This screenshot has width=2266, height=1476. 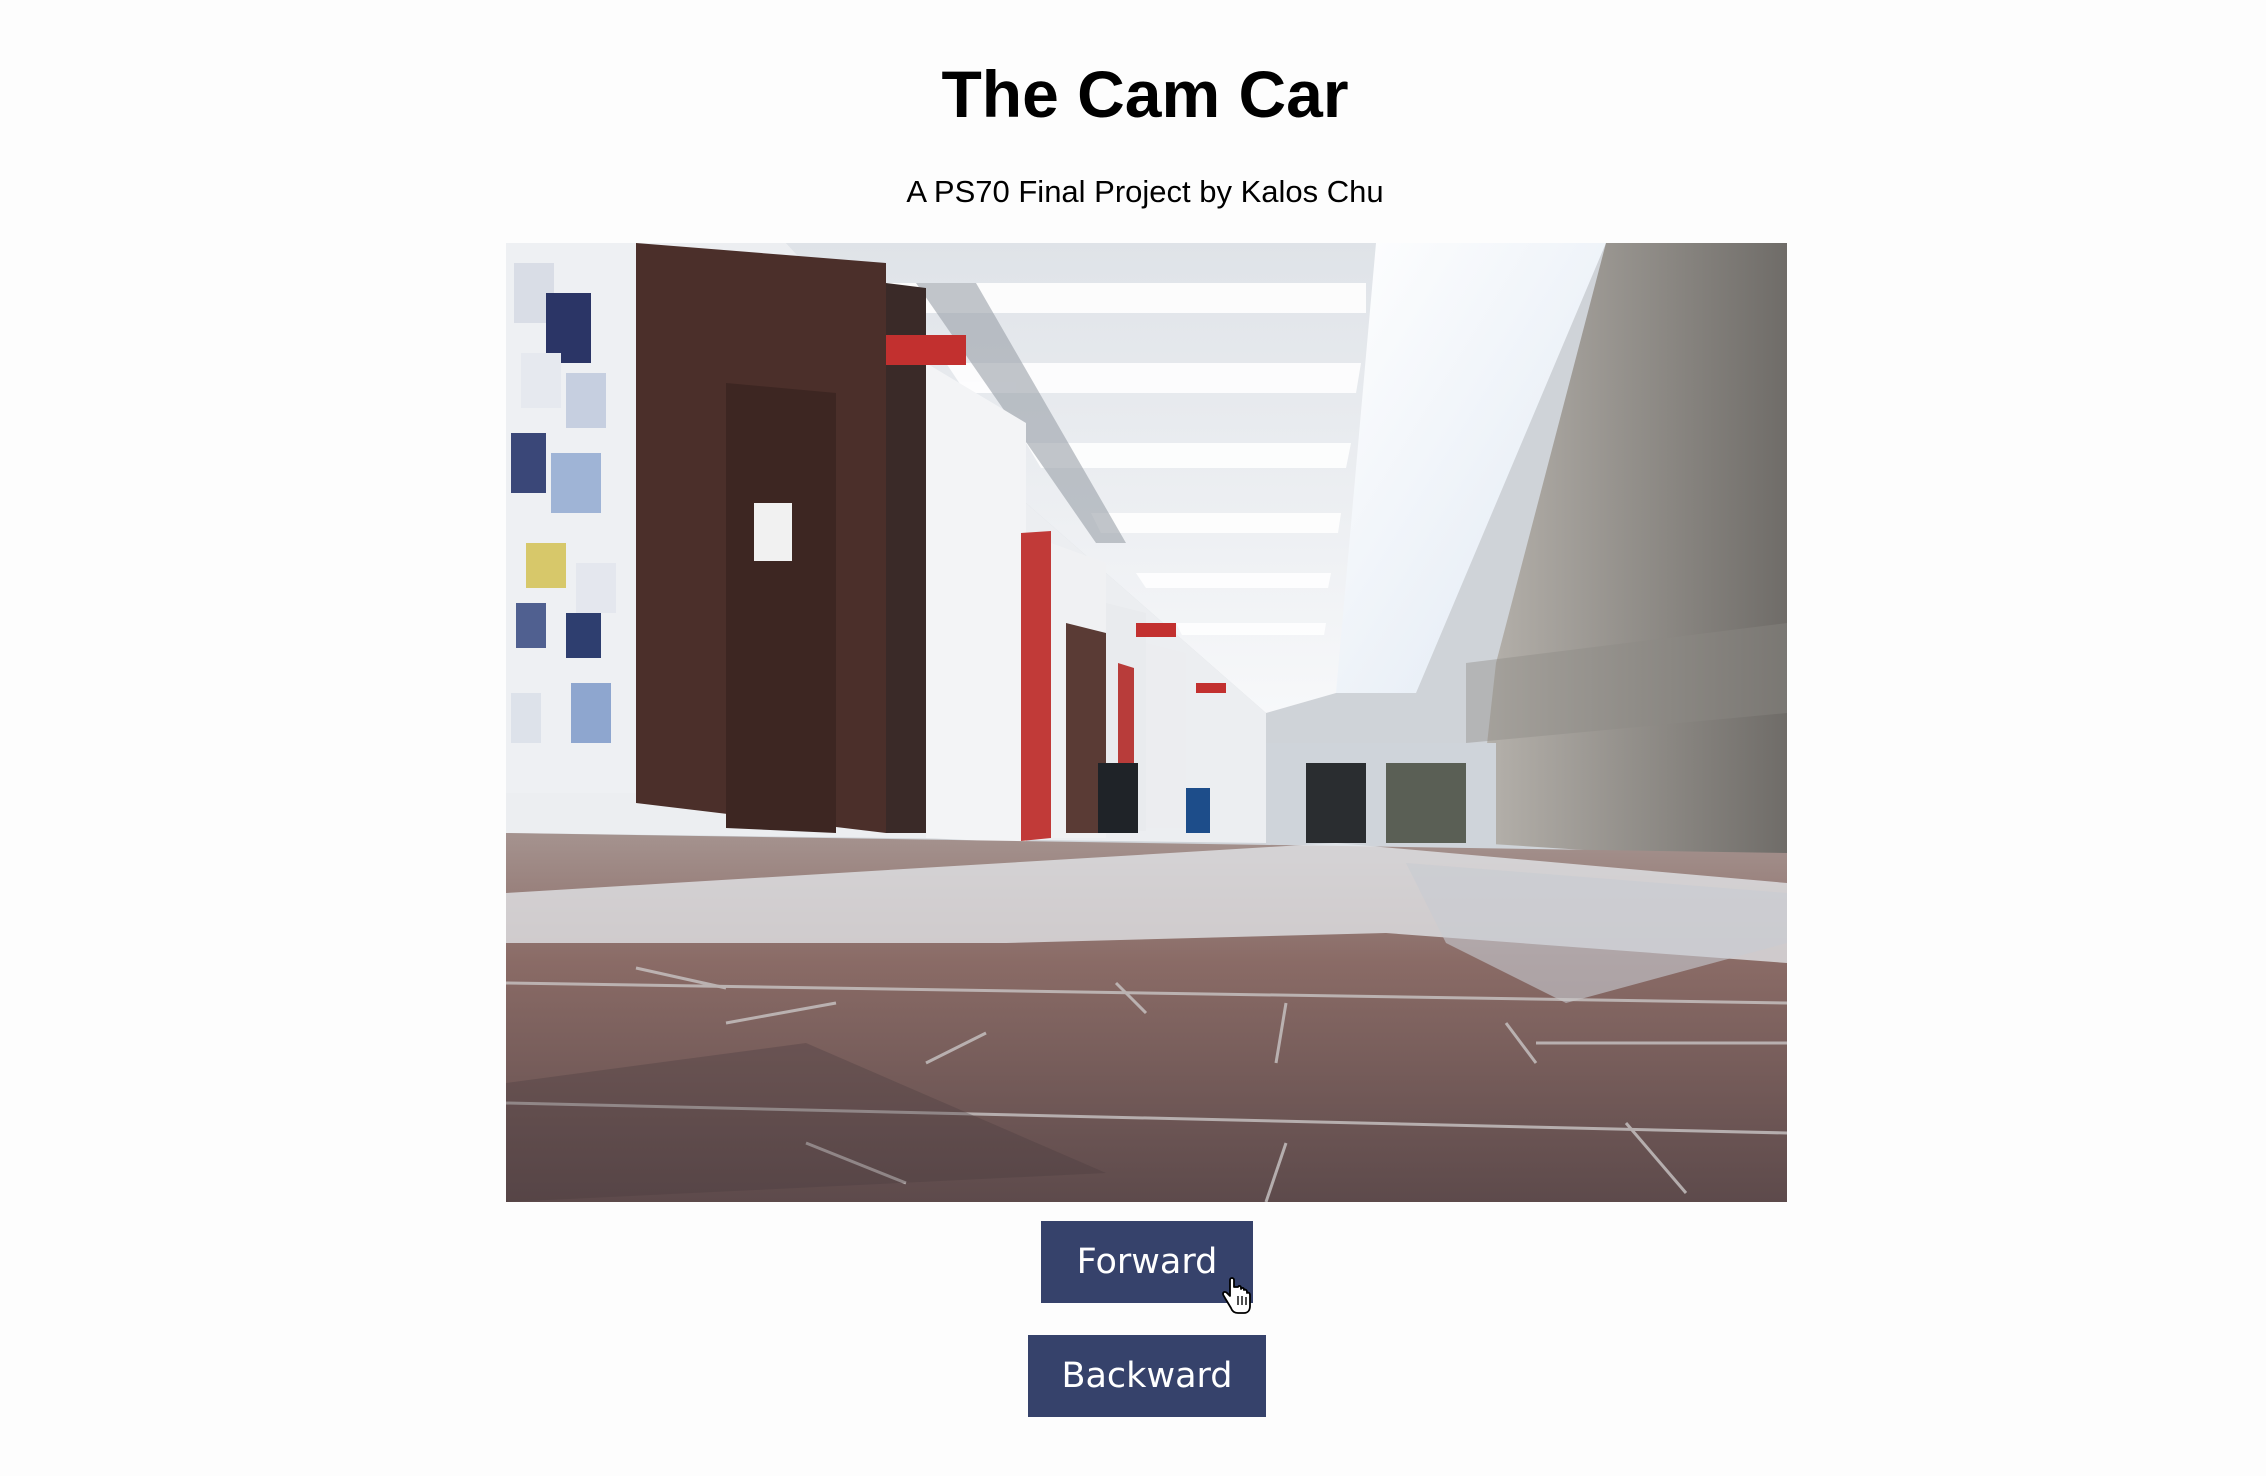 What do you see at coordinates (1147, 1262) in the screenshot?
I see `forward-button: Forward` at bounding box center [1147, 1262].